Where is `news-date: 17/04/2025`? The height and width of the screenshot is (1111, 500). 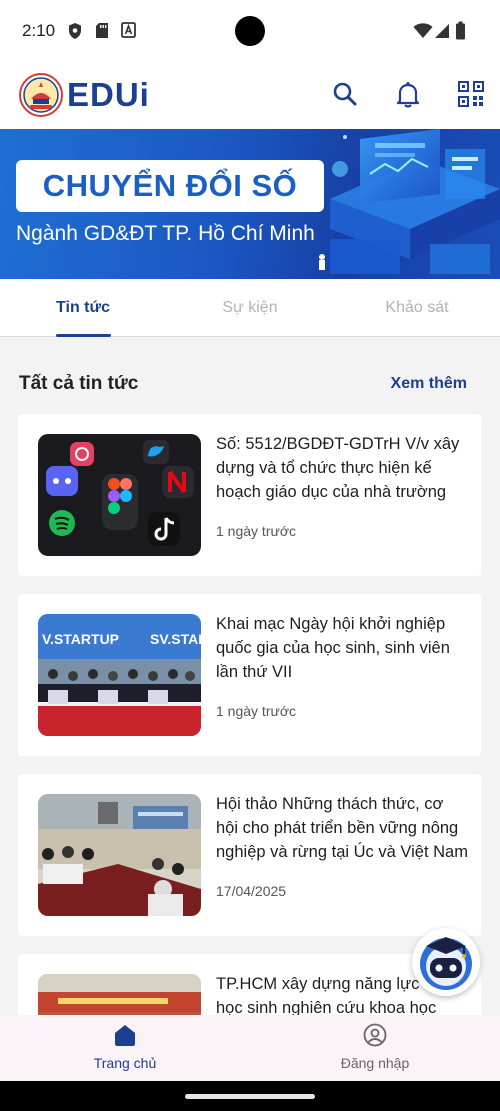 news-date: 17/04/2025 is located at coordinates (251, 891).